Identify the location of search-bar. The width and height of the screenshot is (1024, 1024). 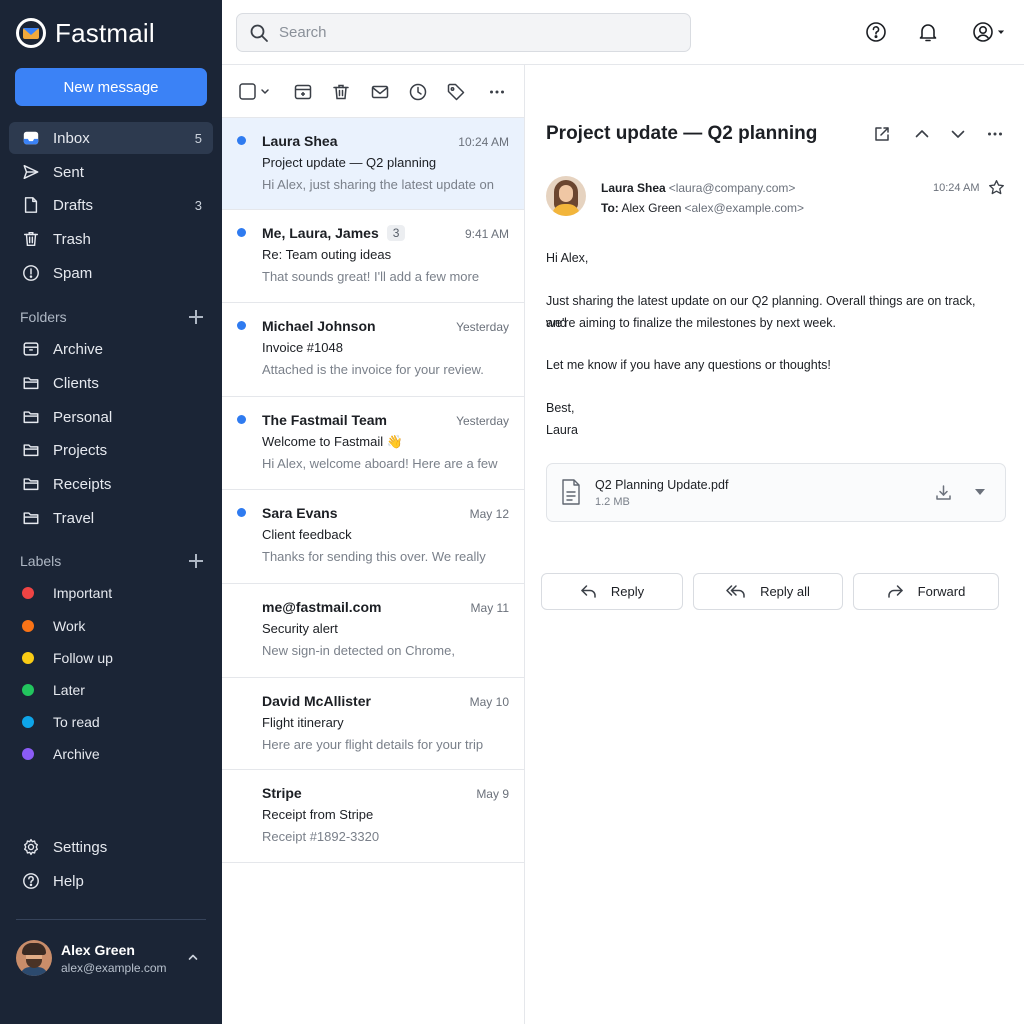
(463, 32).